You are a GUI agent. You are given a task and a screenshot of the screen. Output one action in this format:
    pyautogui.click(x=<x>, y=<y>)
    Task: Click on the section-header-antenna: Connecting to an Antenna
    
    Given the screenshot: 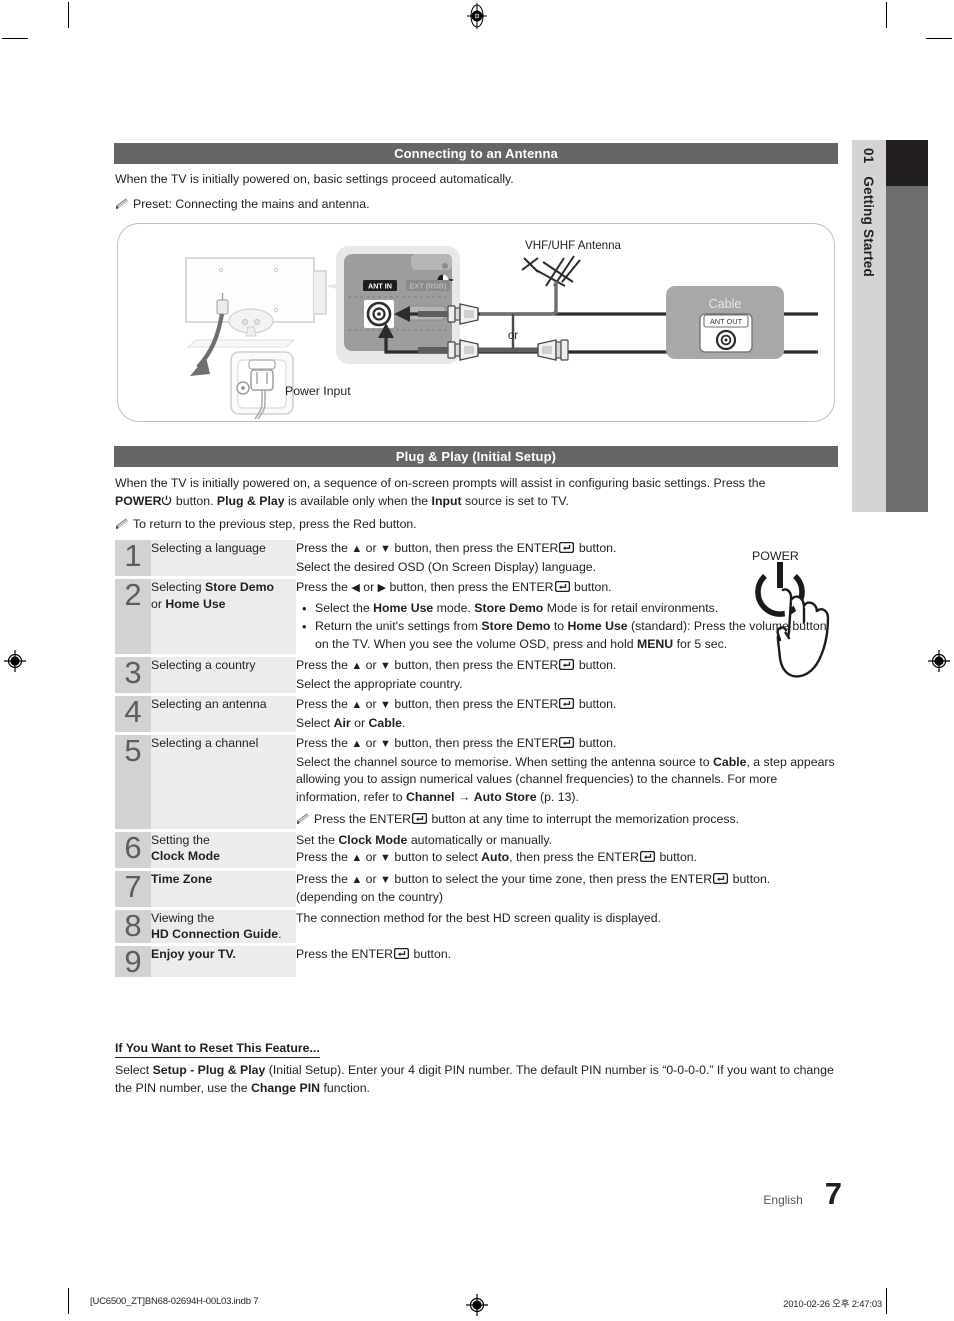 What is the action you would take?
    pyautogui.click(x=476, y=153)
    